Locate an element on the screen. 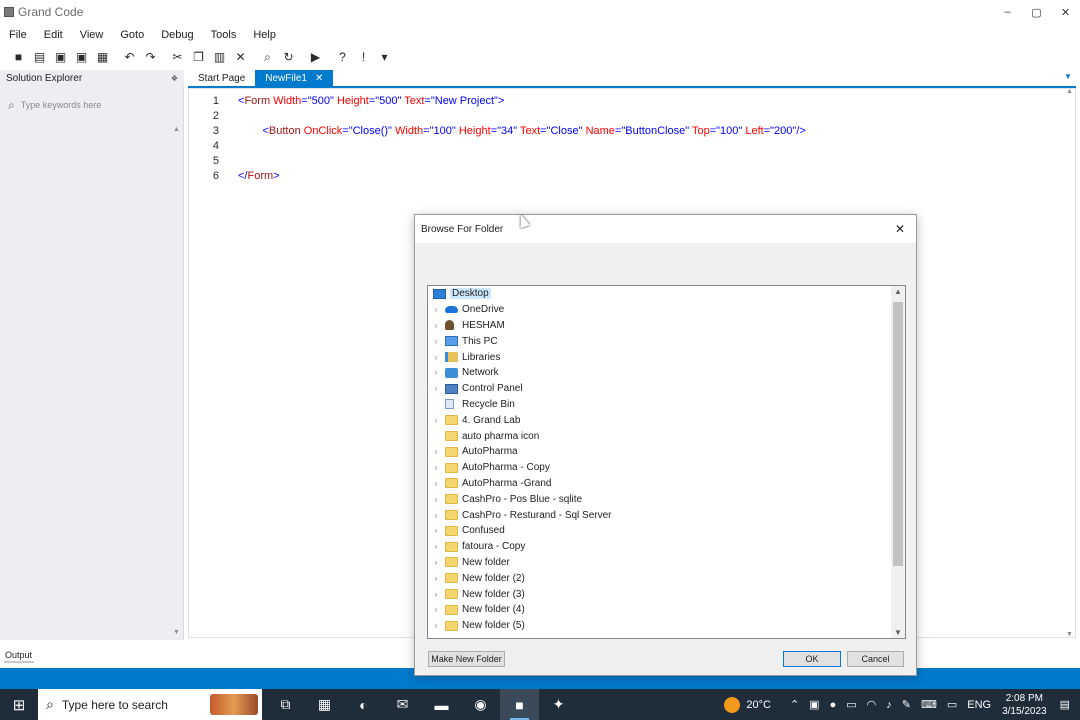  tree-item-new-folder-4: › New folder (4) is located at coordinates (659, 610).